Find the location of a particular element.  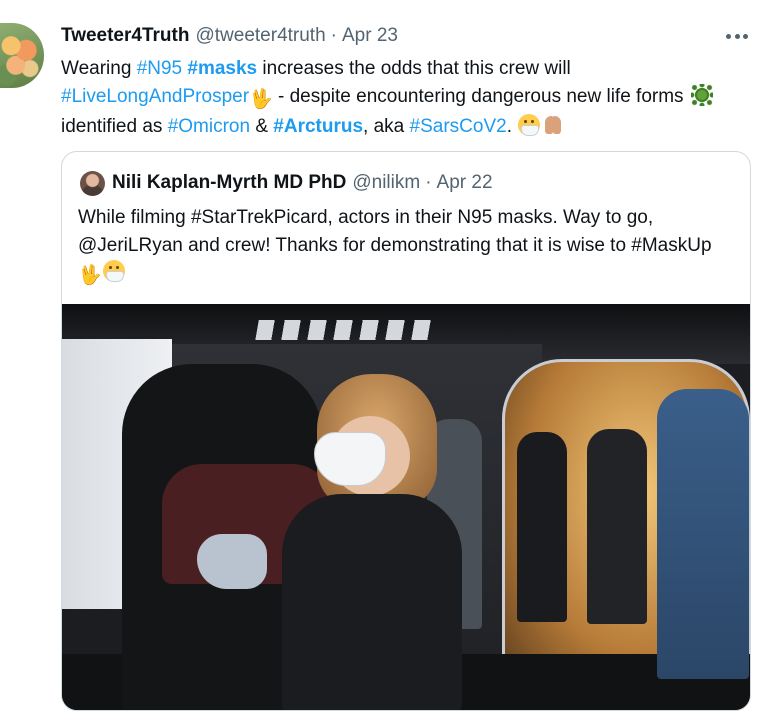

photo-hand is located at coordinates (232, 561).